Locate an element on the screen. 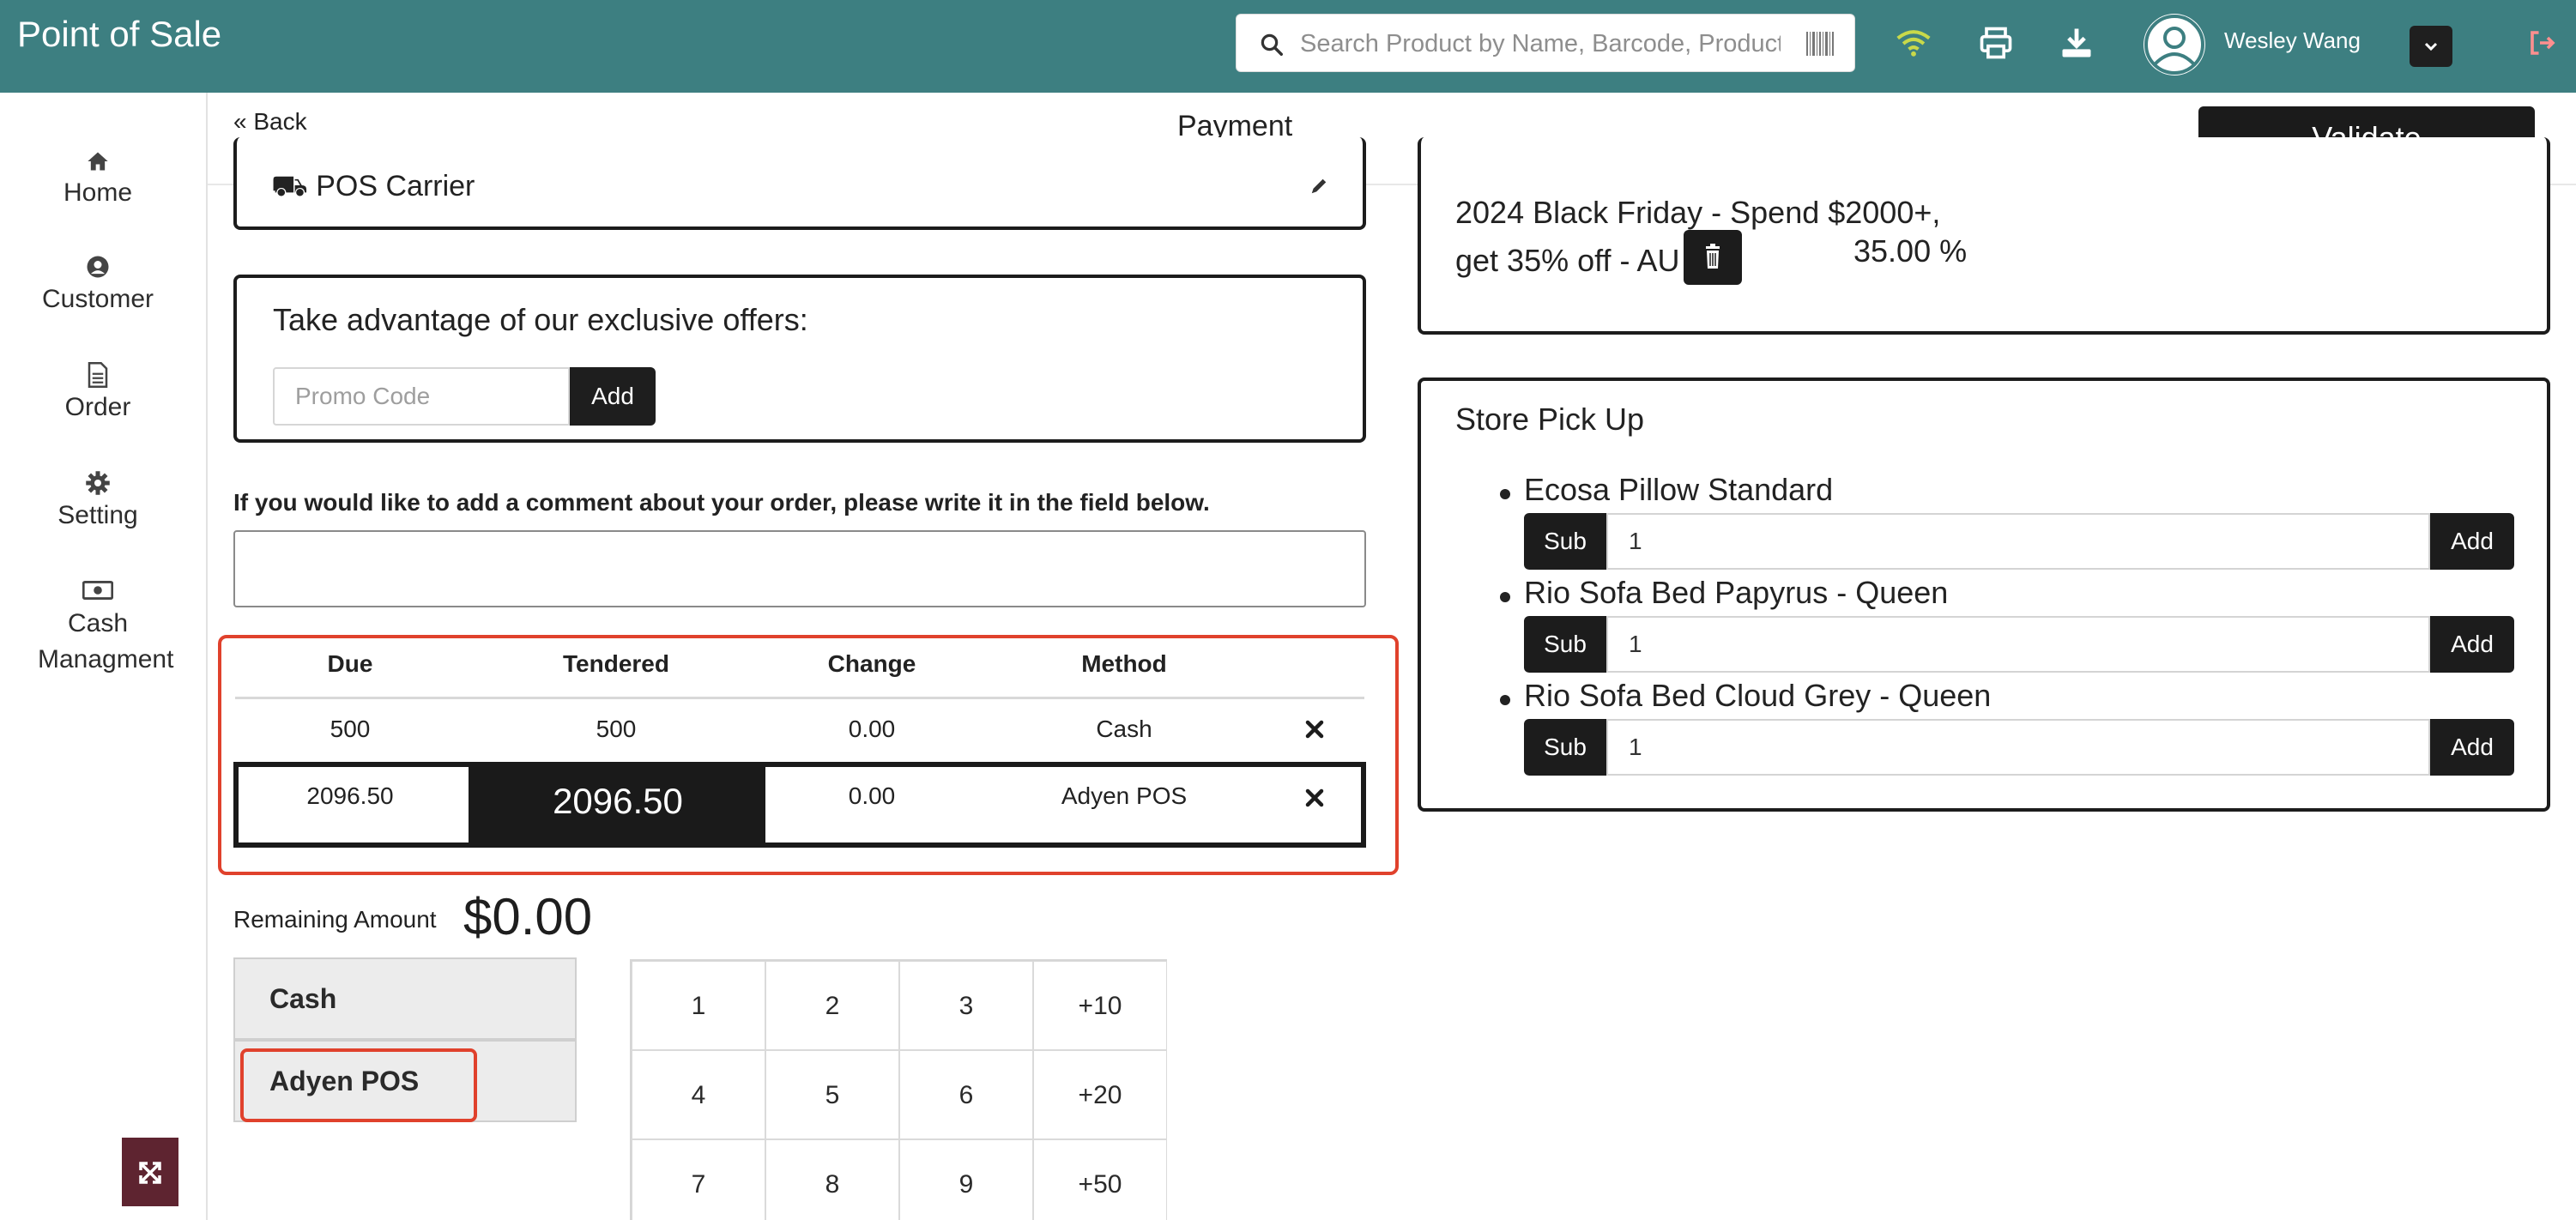  numpad-key: 1 is located at coordinates (698, 1006).